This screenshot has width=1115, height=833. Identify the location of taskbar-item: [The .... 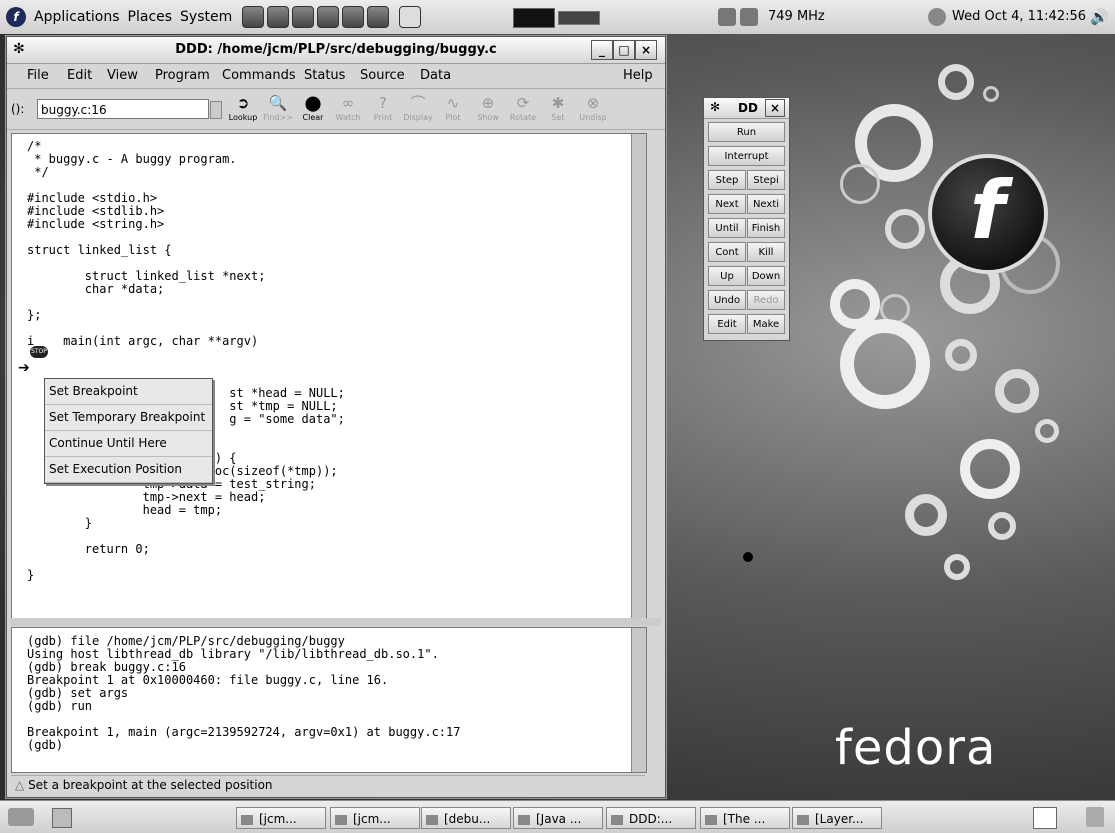
(745, 818).